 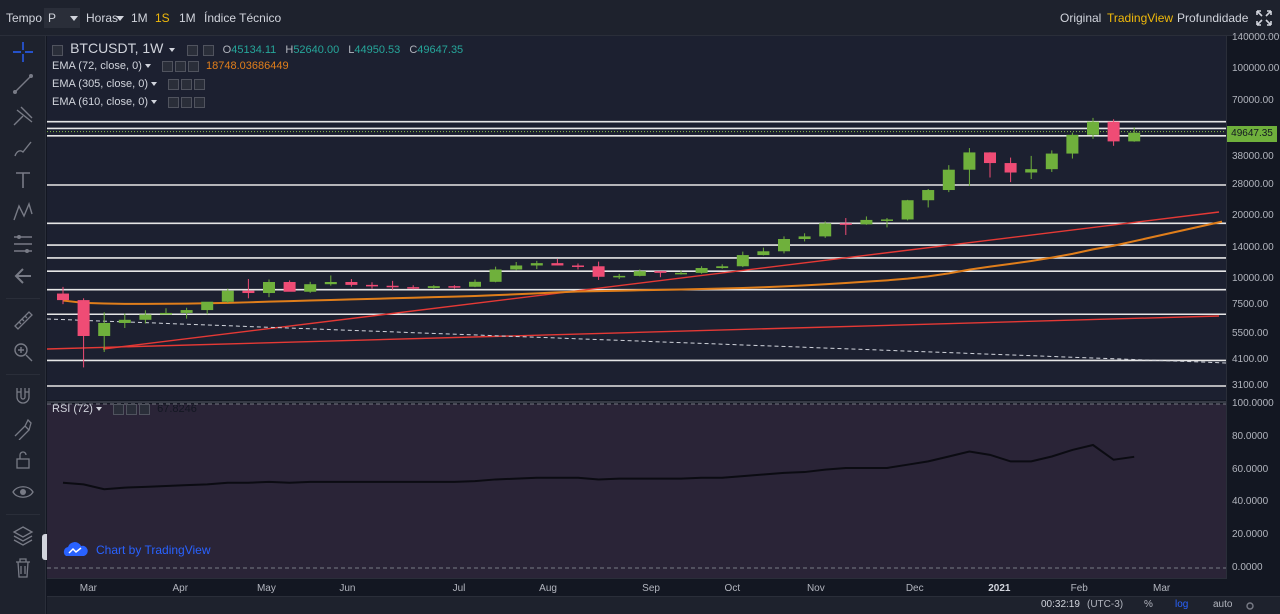 What do you see at coordinates (187, 102) in the screenshot?
I see `ema610-settings-icon` at bounding box center [187, 102].